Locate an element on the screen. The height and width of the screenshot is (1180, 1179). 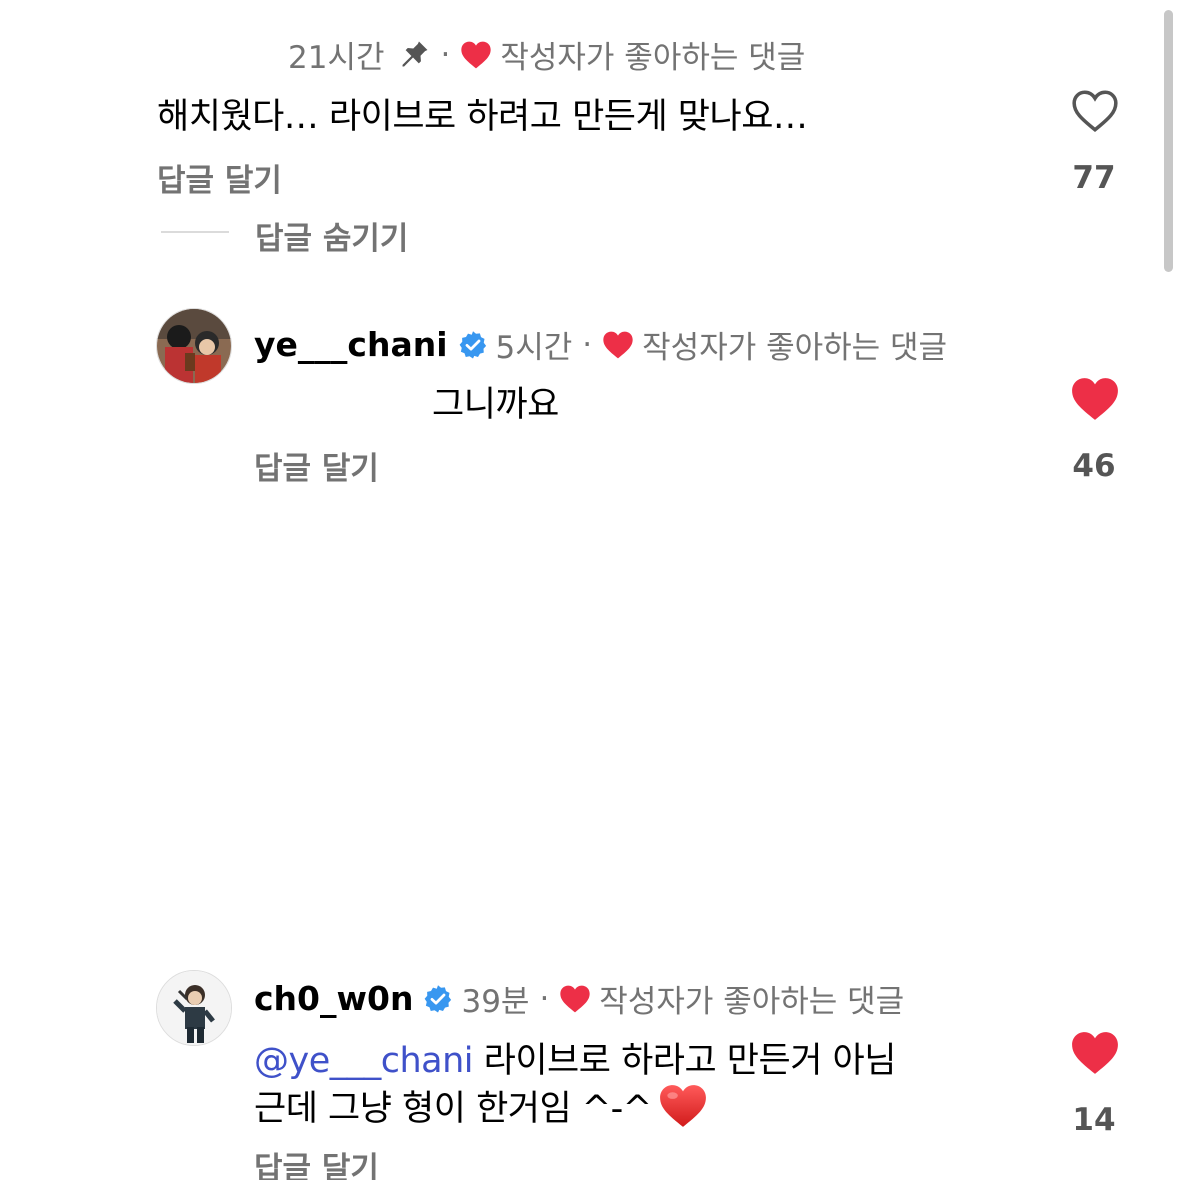
comment-1-meta: 21시간 · 작성자가 좋아하는 댓글 is located at coordinates (546, 54).